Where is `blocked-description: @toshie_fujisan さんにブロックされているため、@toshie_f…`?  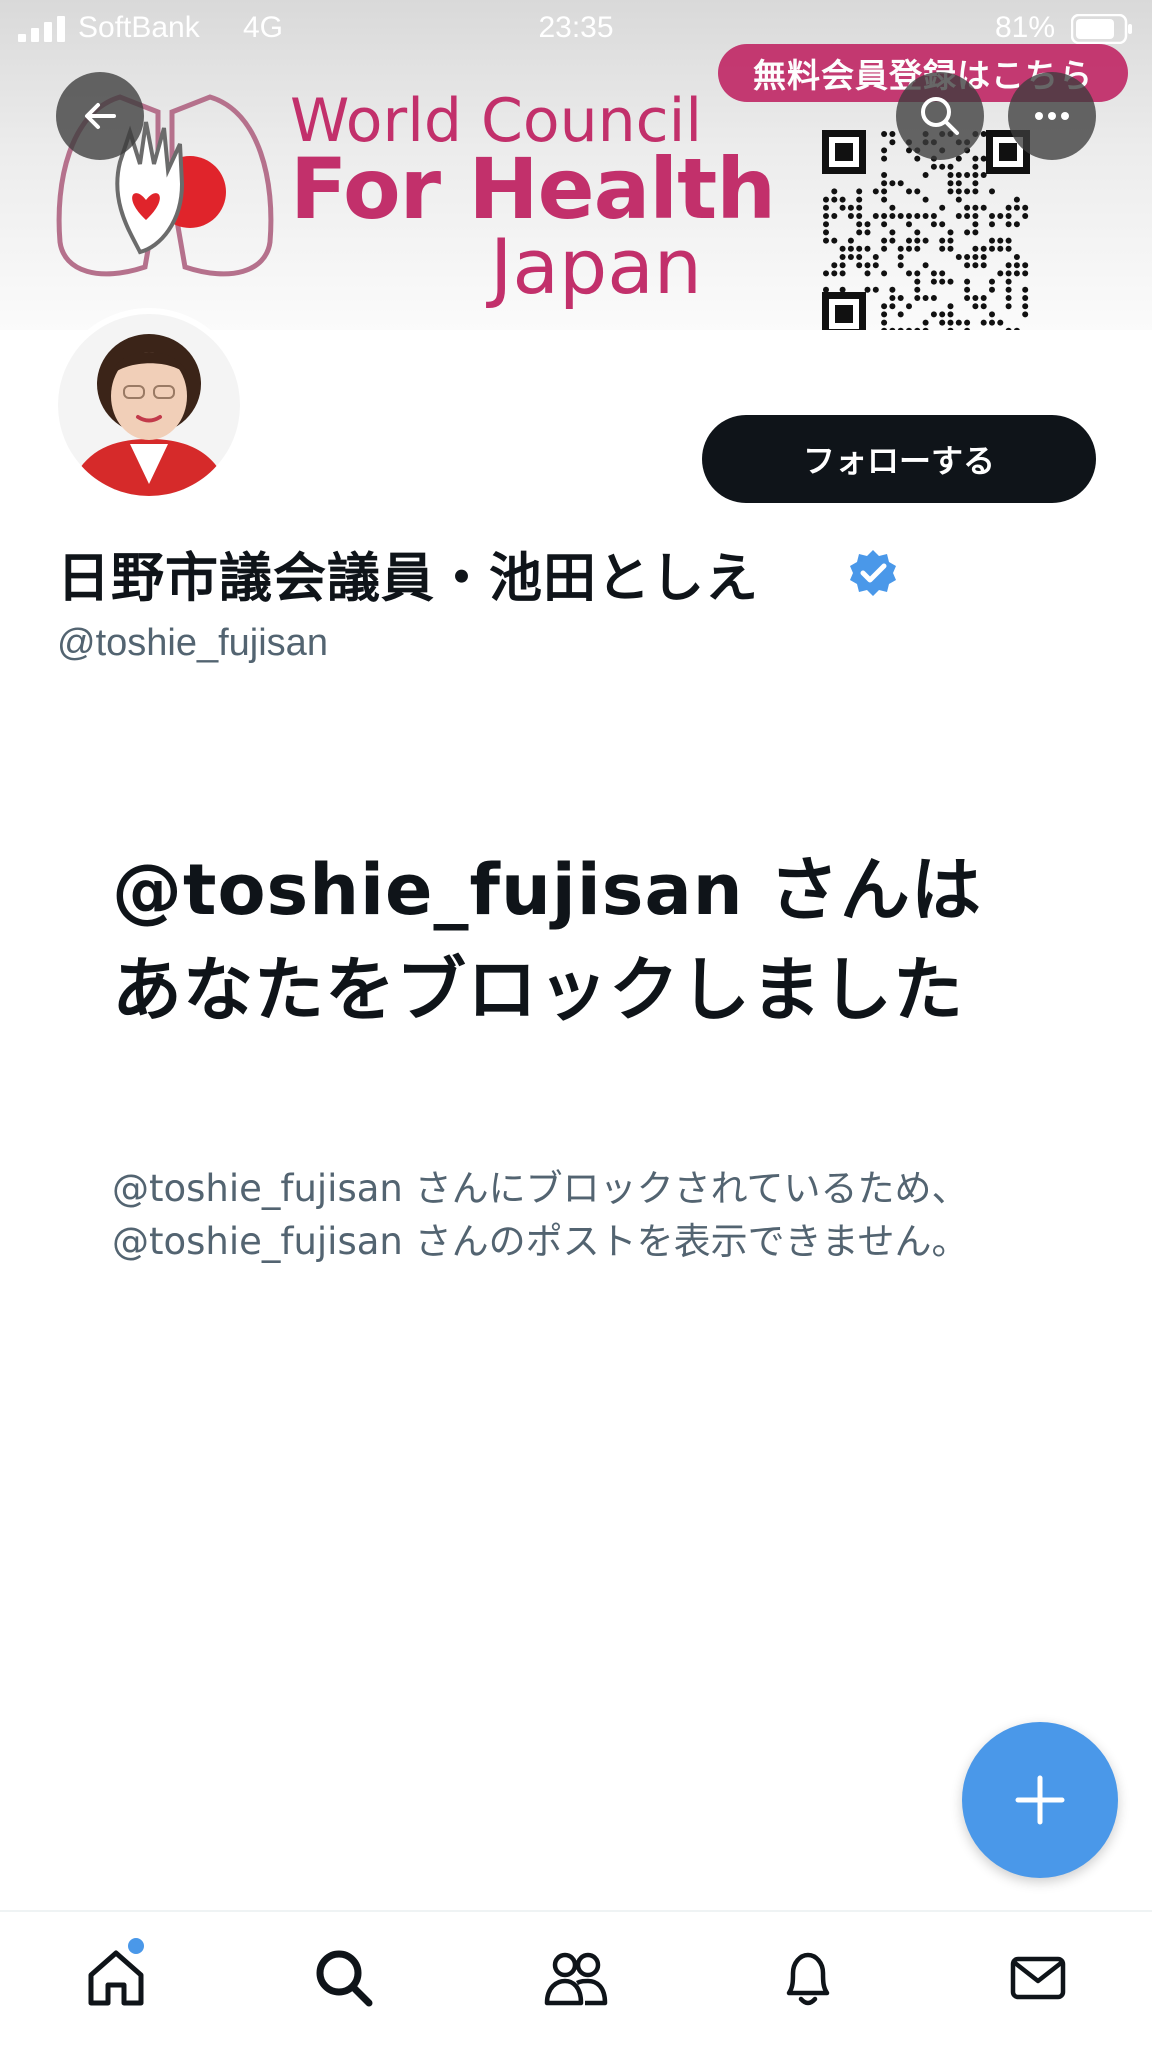
blocked-description: @toshie_fujisan さんにブロックされているため、@toshie_f… is located at coordinates (540, 1215).